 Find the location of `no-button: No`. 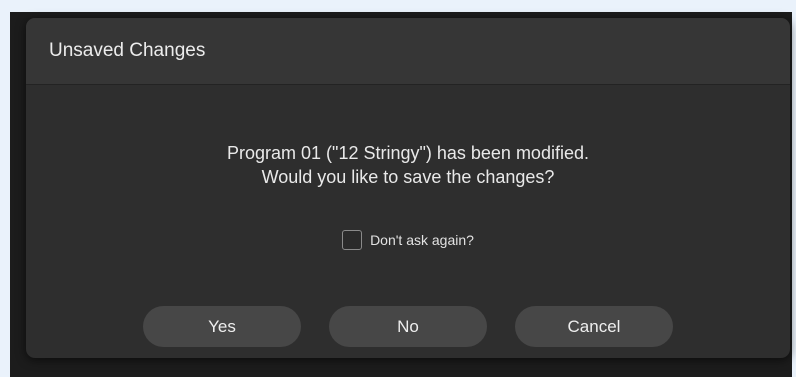

no-button: No is located at coordinates (408, 326).